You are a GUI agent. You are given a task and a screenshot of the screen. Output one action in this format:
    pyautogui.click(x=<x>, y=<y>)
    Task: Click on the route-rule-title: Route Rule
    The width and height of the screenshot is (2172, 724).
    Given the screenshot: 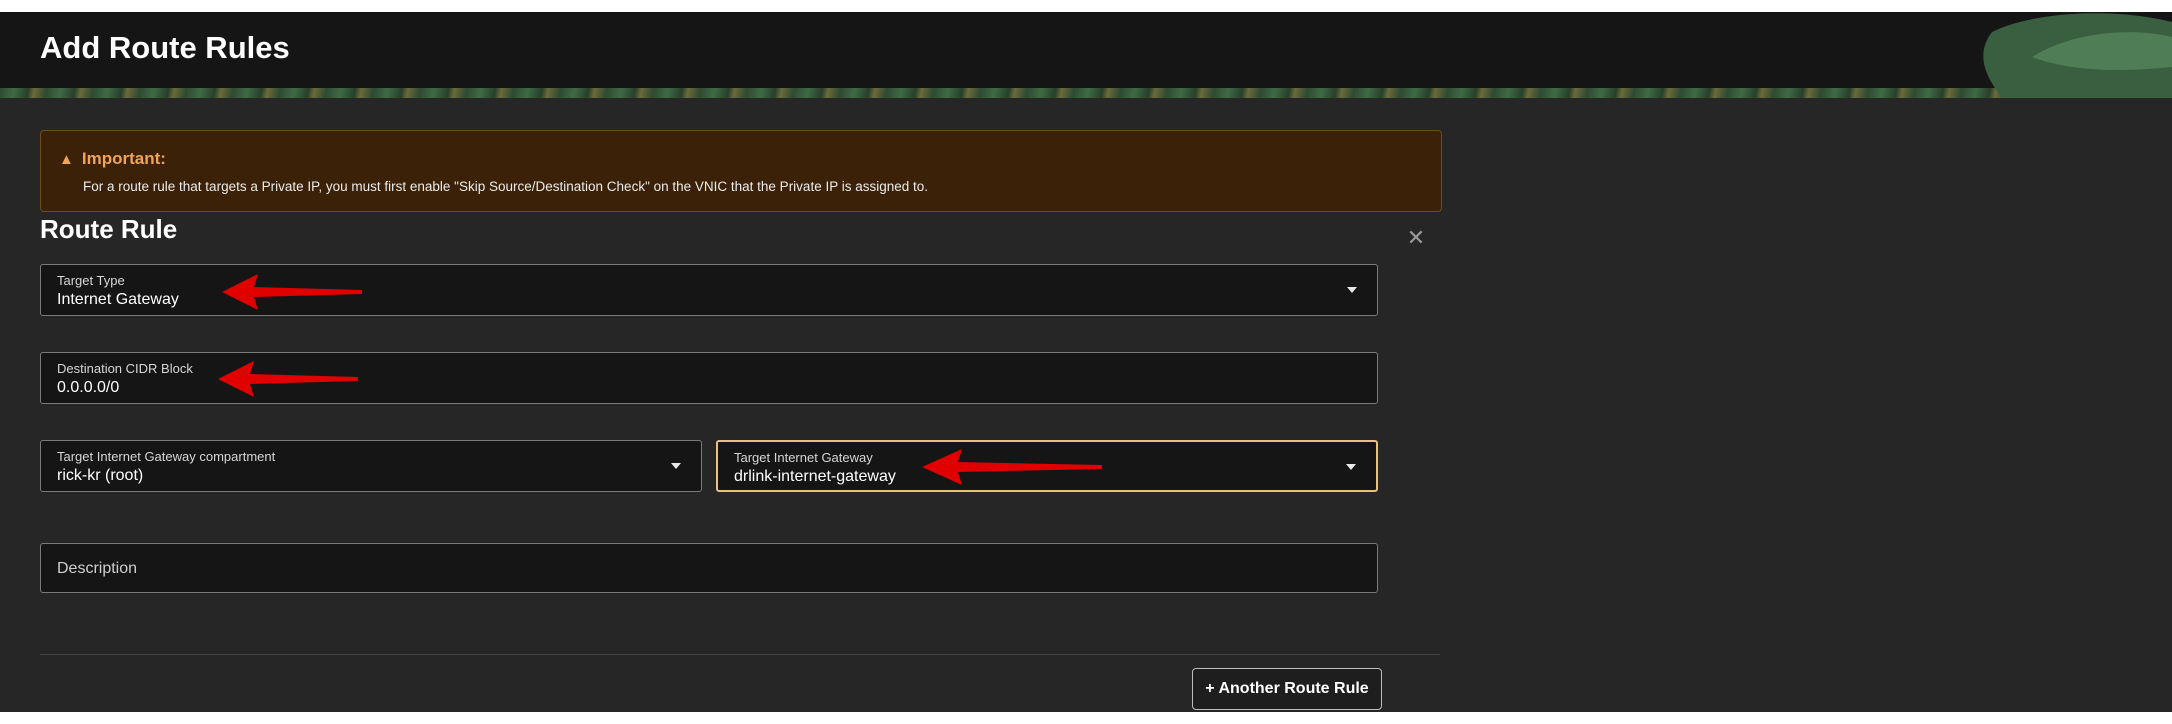 What is the action you would take?
    pyautogui.click(x=109, y=229)
    